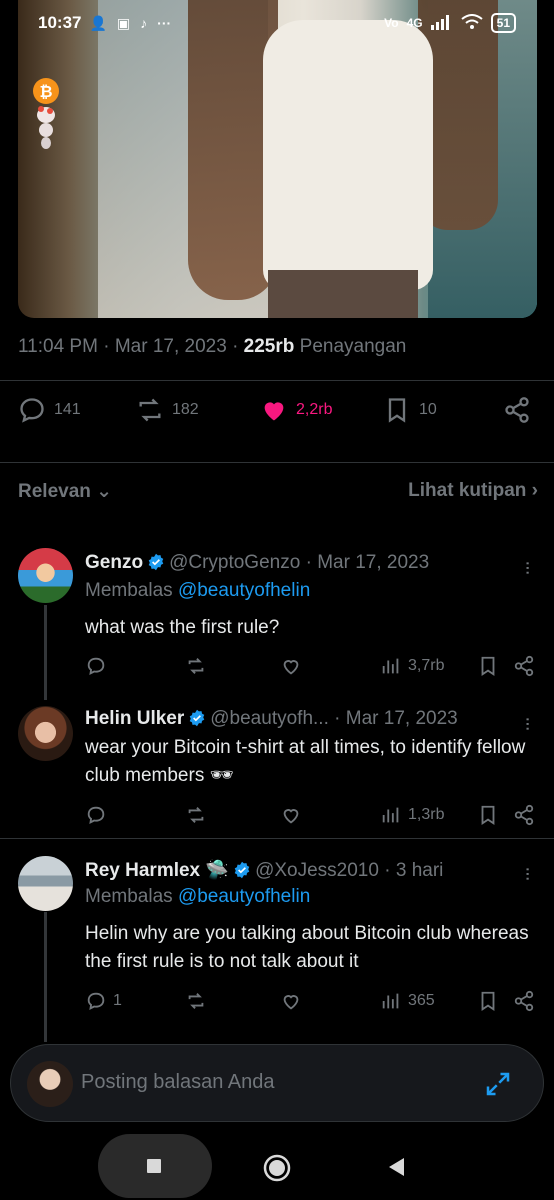  Describe the element at coordinates (114, 562) in the screenshot. I see `reply-author-name: Genzo` at that location.